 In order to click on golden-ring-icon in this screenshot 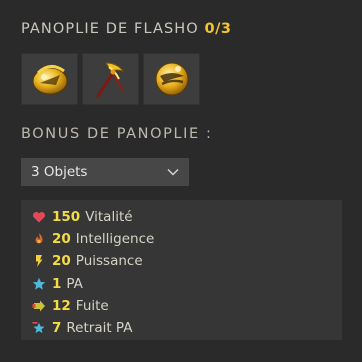, I will do `click(171, 79)`.